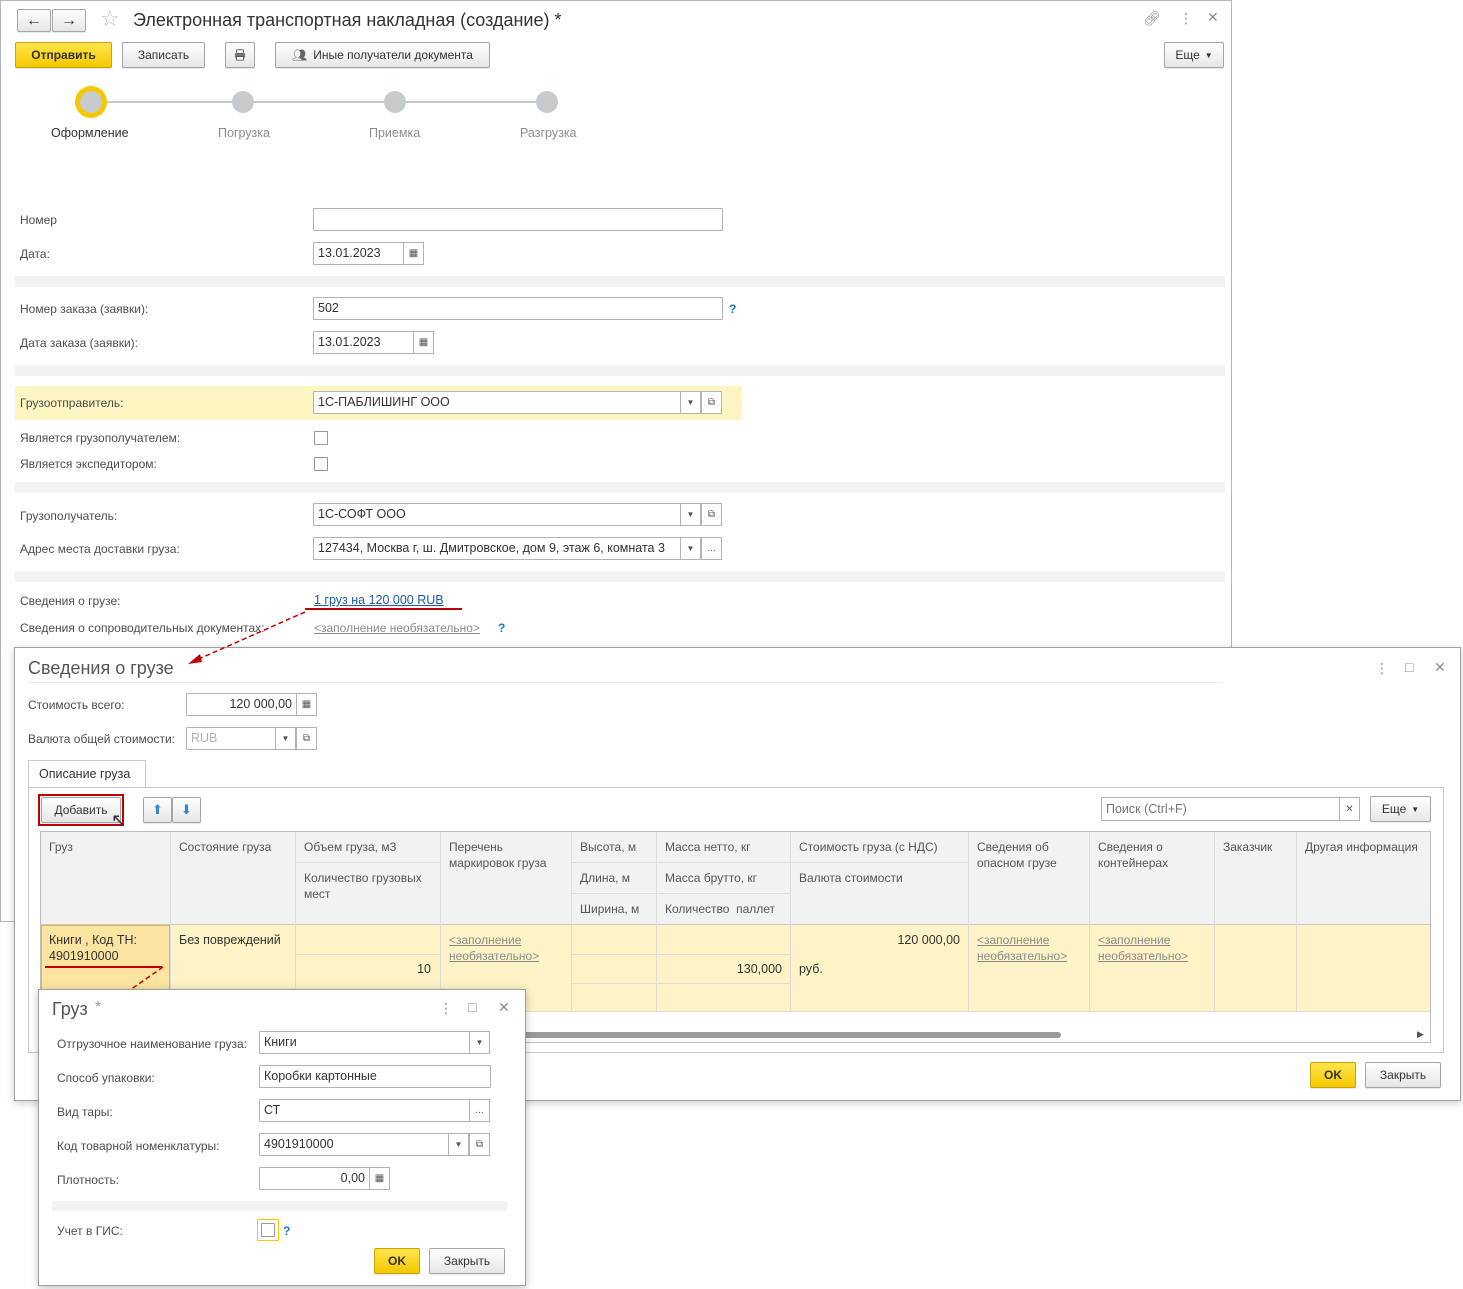 The width and height of the screenshot is (1463, 1289). What do you see at coordinates (375, 1076) in the screenshot?
I see `packing-field: Коробки картонные` at bounding box center [375, 1076].